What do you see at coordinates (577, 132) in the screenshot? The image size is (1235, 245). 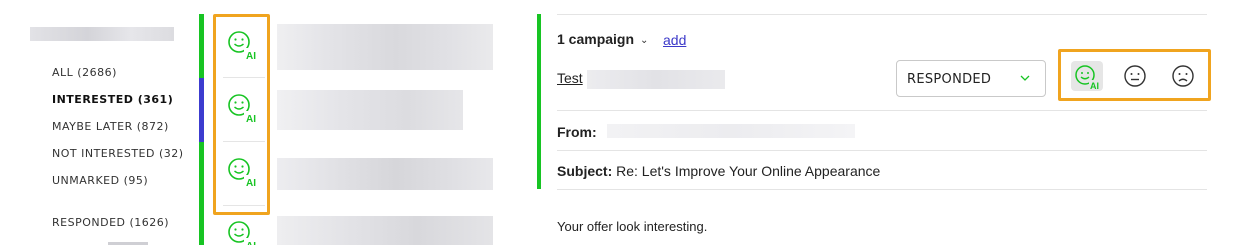 I see `from-label: From:` at bounding box center [577, 132].